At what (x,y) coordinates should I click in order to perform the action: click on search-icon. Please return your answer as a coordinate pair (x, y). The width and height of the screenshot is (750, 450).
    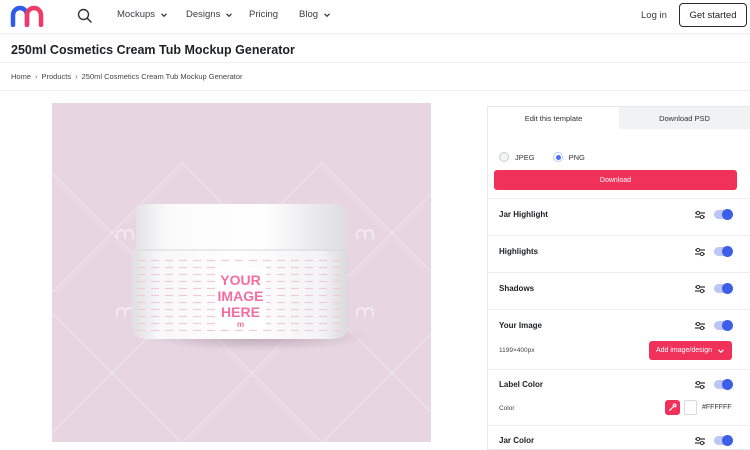
    Looking at the image, I should click on (85, 16).